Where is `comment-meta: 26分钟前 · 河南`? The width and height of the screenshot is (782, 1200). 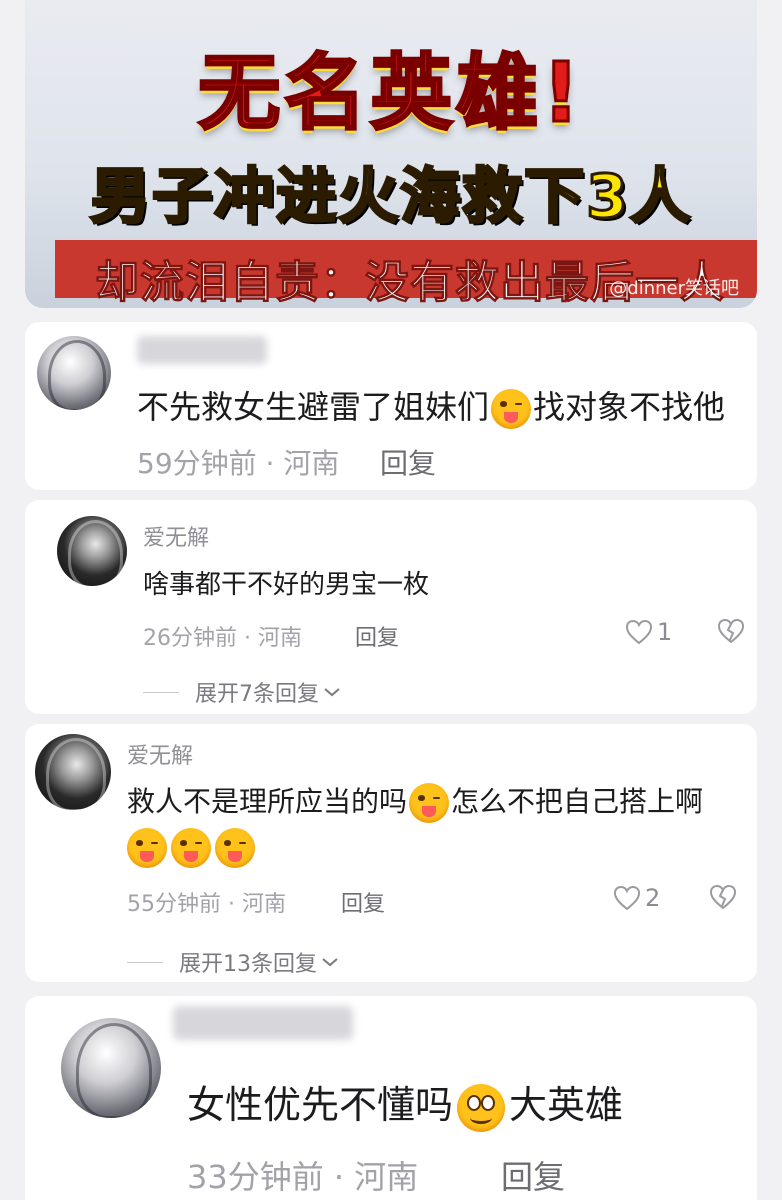 comment-meta: 26分钟前 · 河南 is located at coordinates (222, 636).